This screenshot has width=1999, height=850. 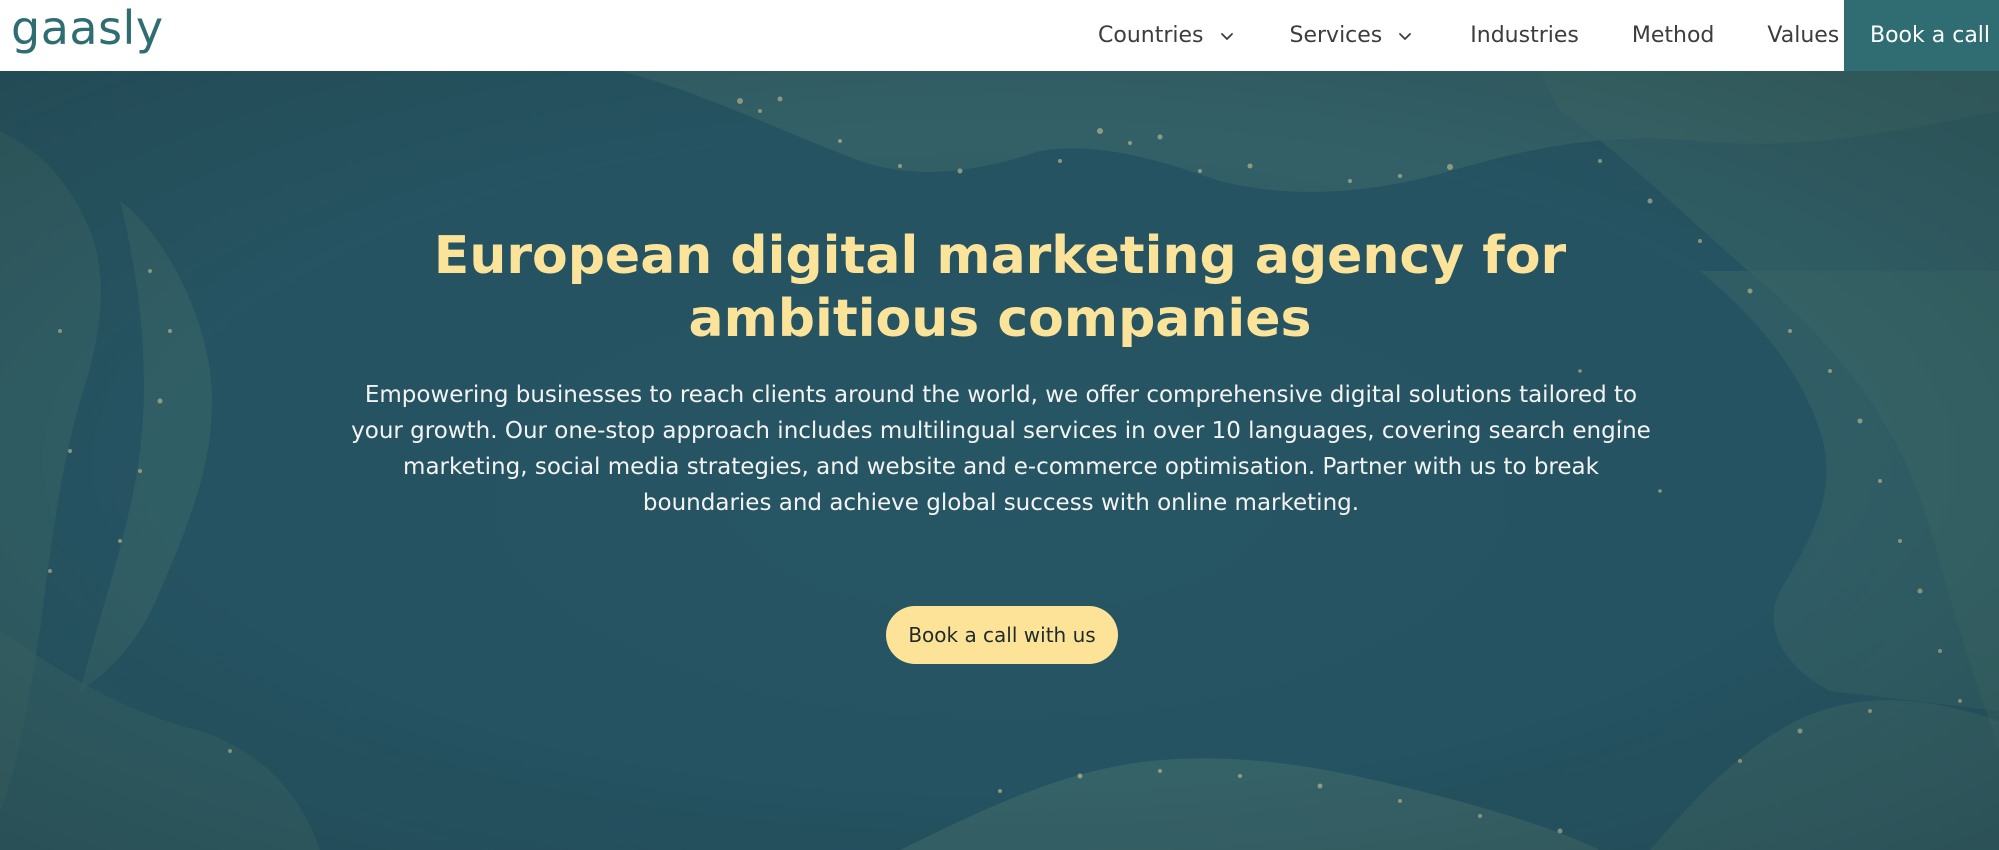 What do you see at coordinates (1921, 35) in the screenshot?
I see `book-call-nav-button: Book a call` at bounding box center [1921, 35].